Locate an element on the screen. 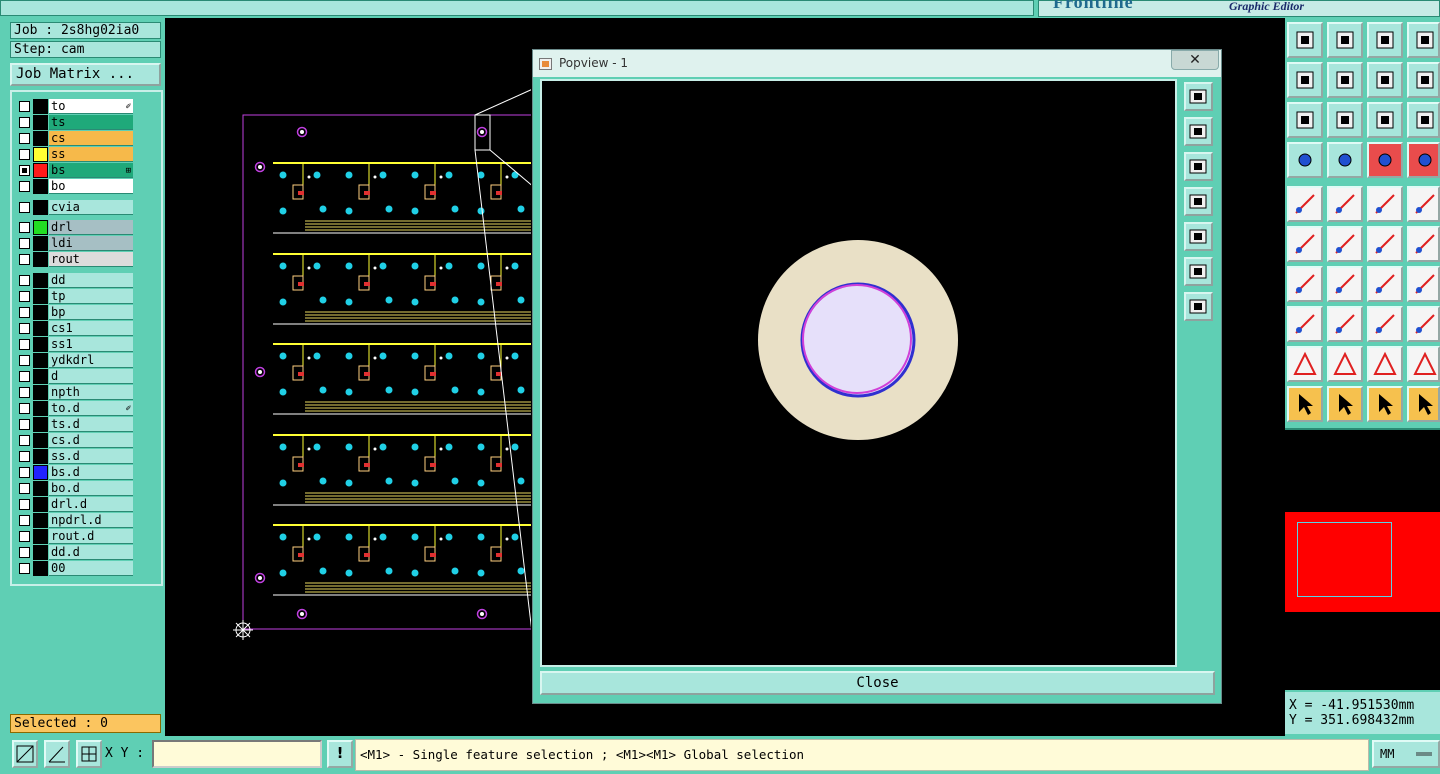 The image size is (1440, 774). zoom-fit-icon is located at coordinates (1305, 120).